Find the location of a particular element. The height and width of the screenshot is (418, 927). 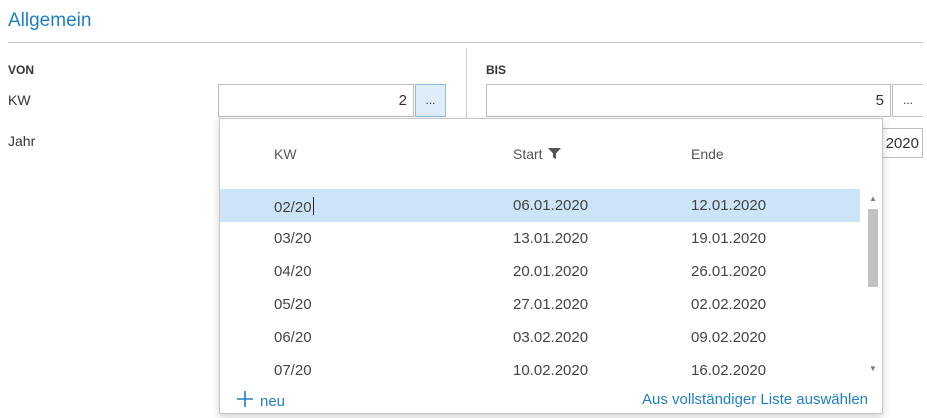

column-header-kw: KW is located at coordinates (285, 154).